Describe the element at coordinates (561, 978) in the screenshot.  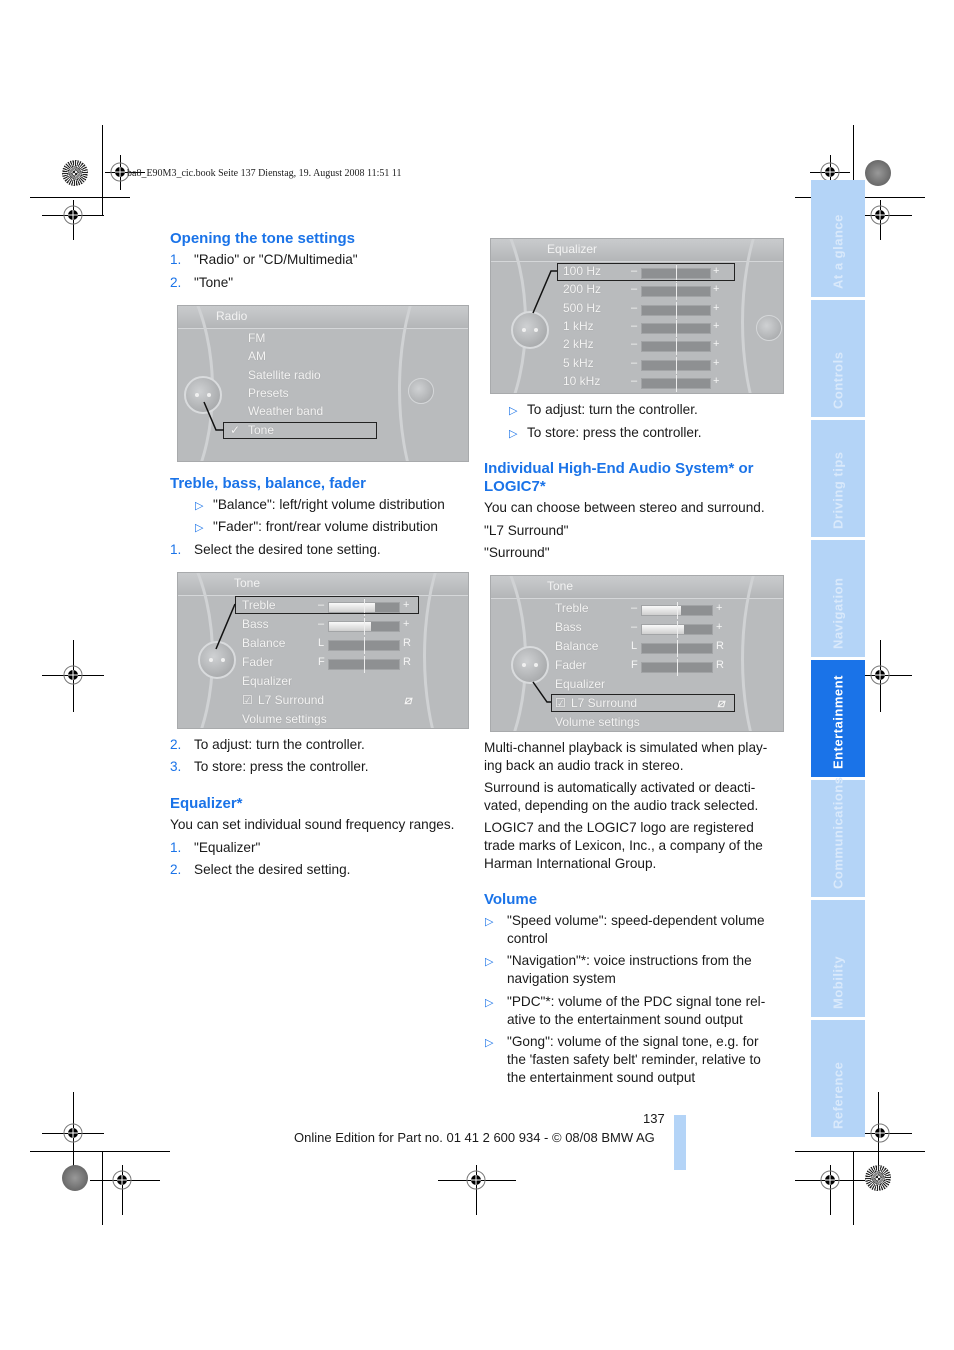
I see `bullet-text: navigation system` at that location.